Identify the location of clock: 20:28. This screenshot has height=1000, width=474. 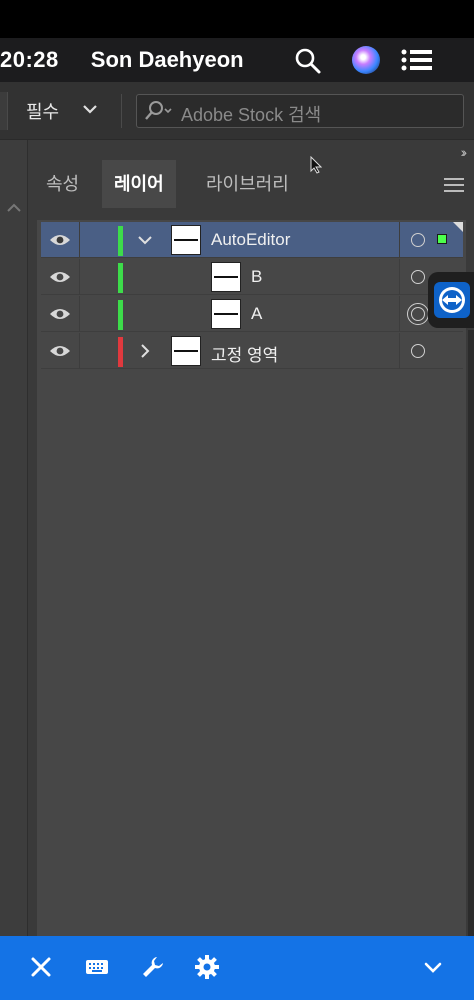
(29, 59).